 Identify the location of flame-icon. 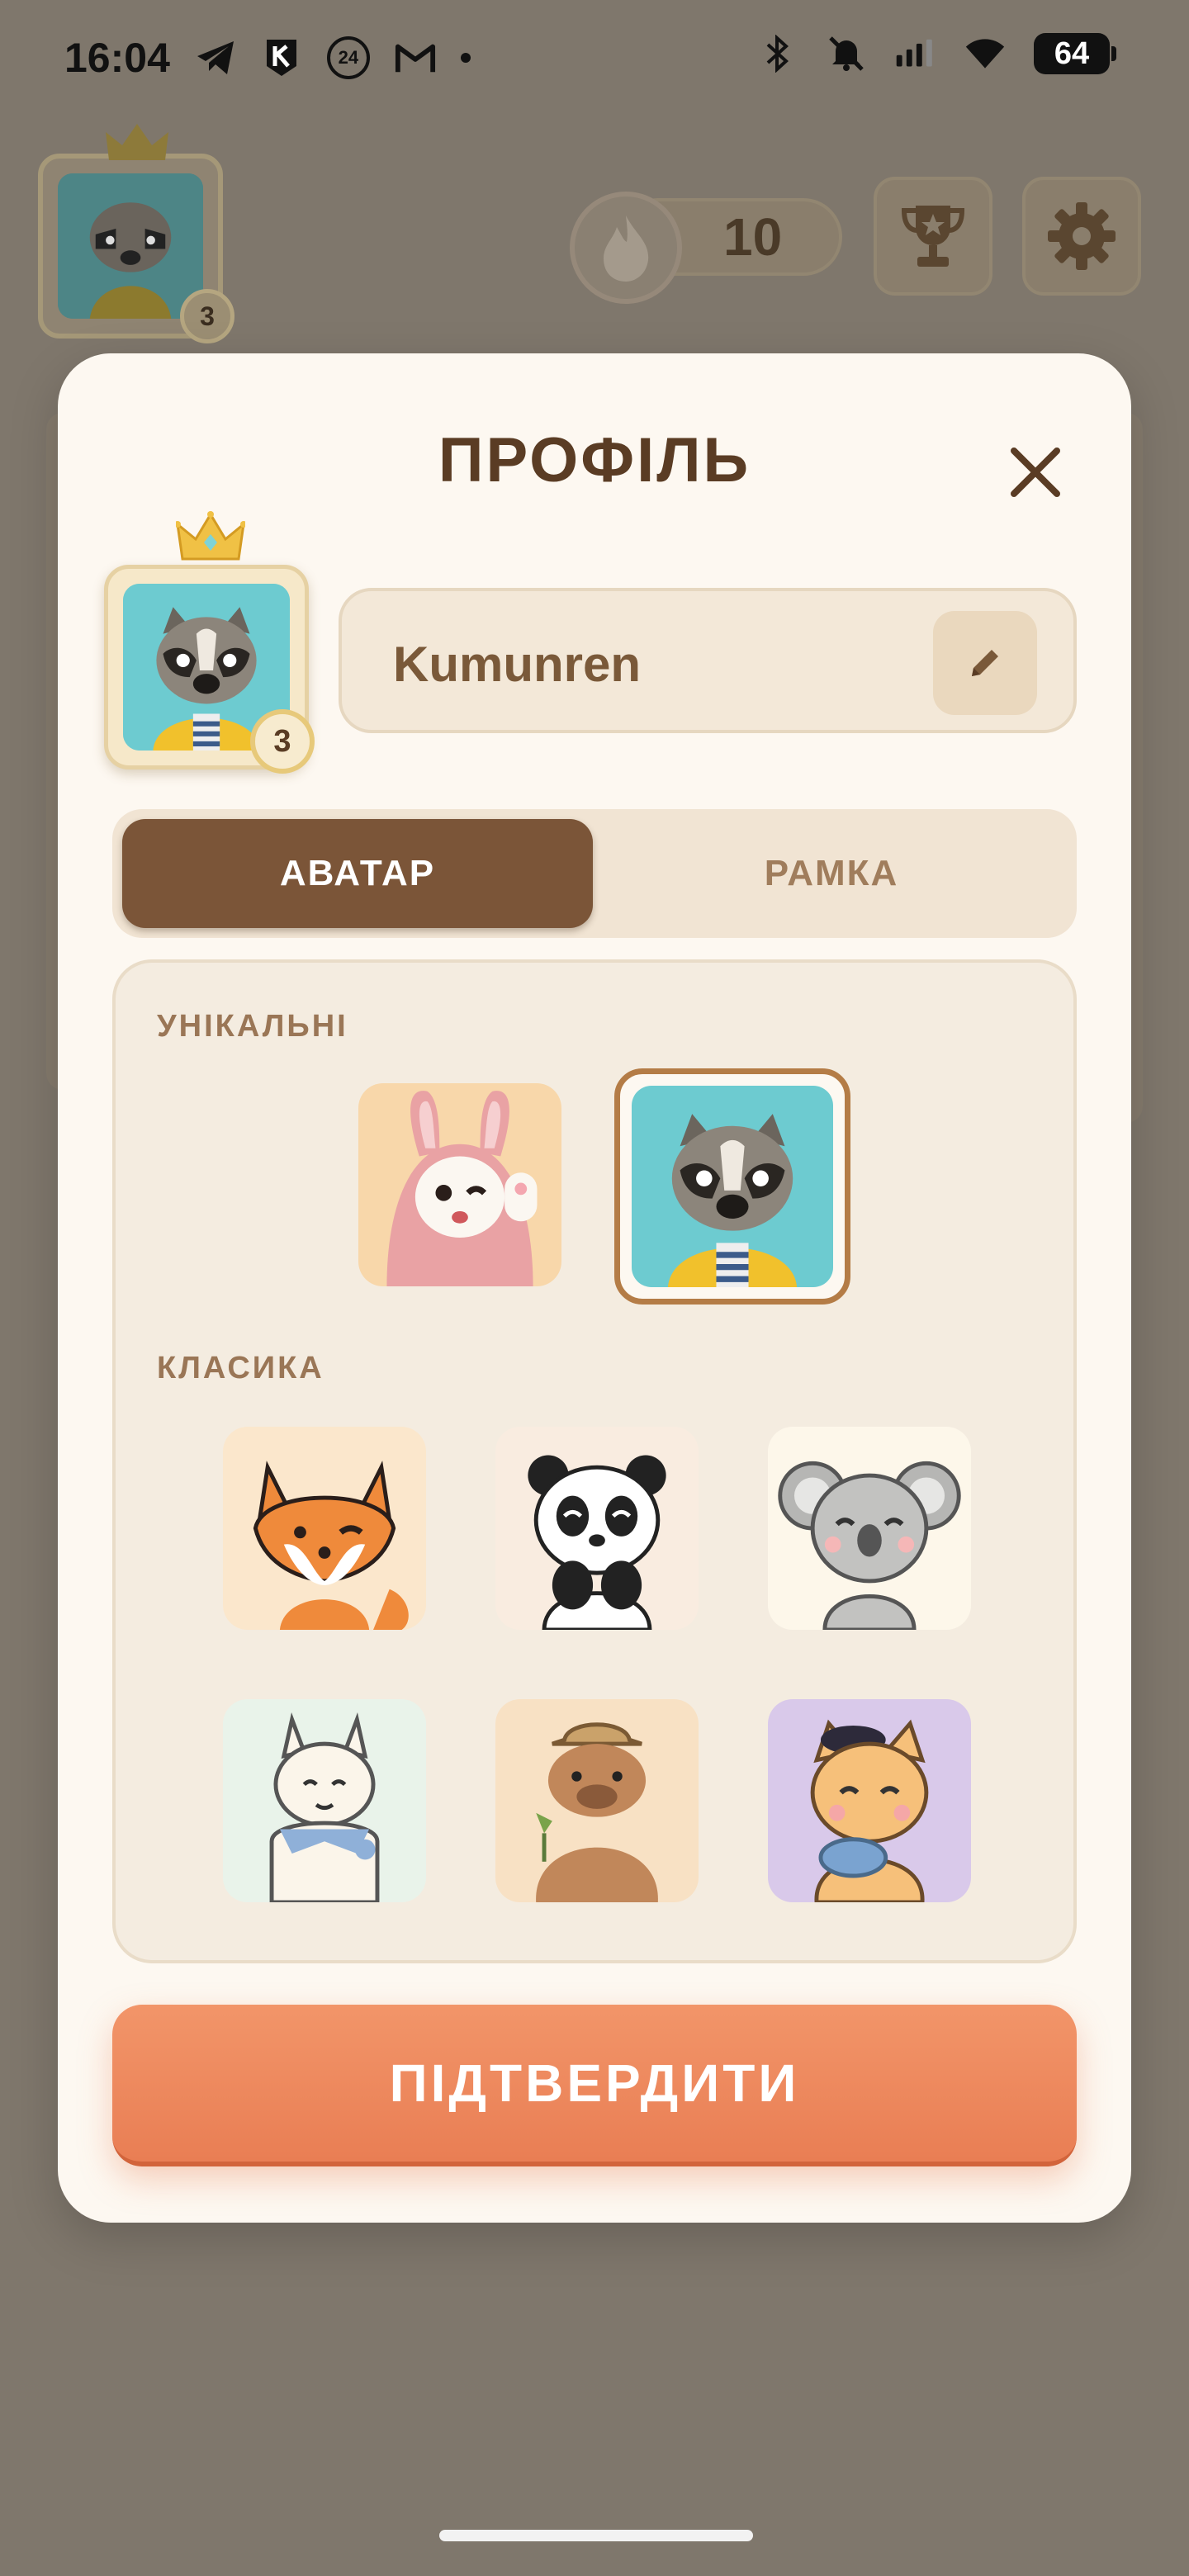
(626, 248).